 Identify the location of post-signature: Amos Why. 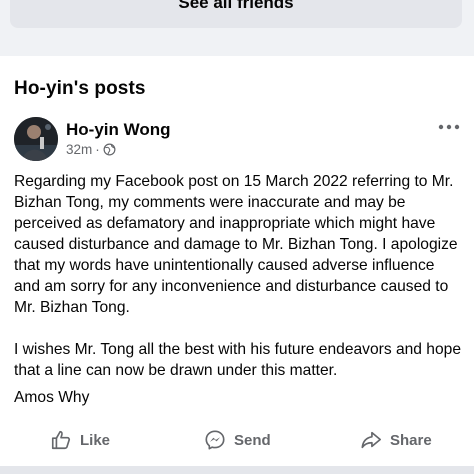
(52, 397).